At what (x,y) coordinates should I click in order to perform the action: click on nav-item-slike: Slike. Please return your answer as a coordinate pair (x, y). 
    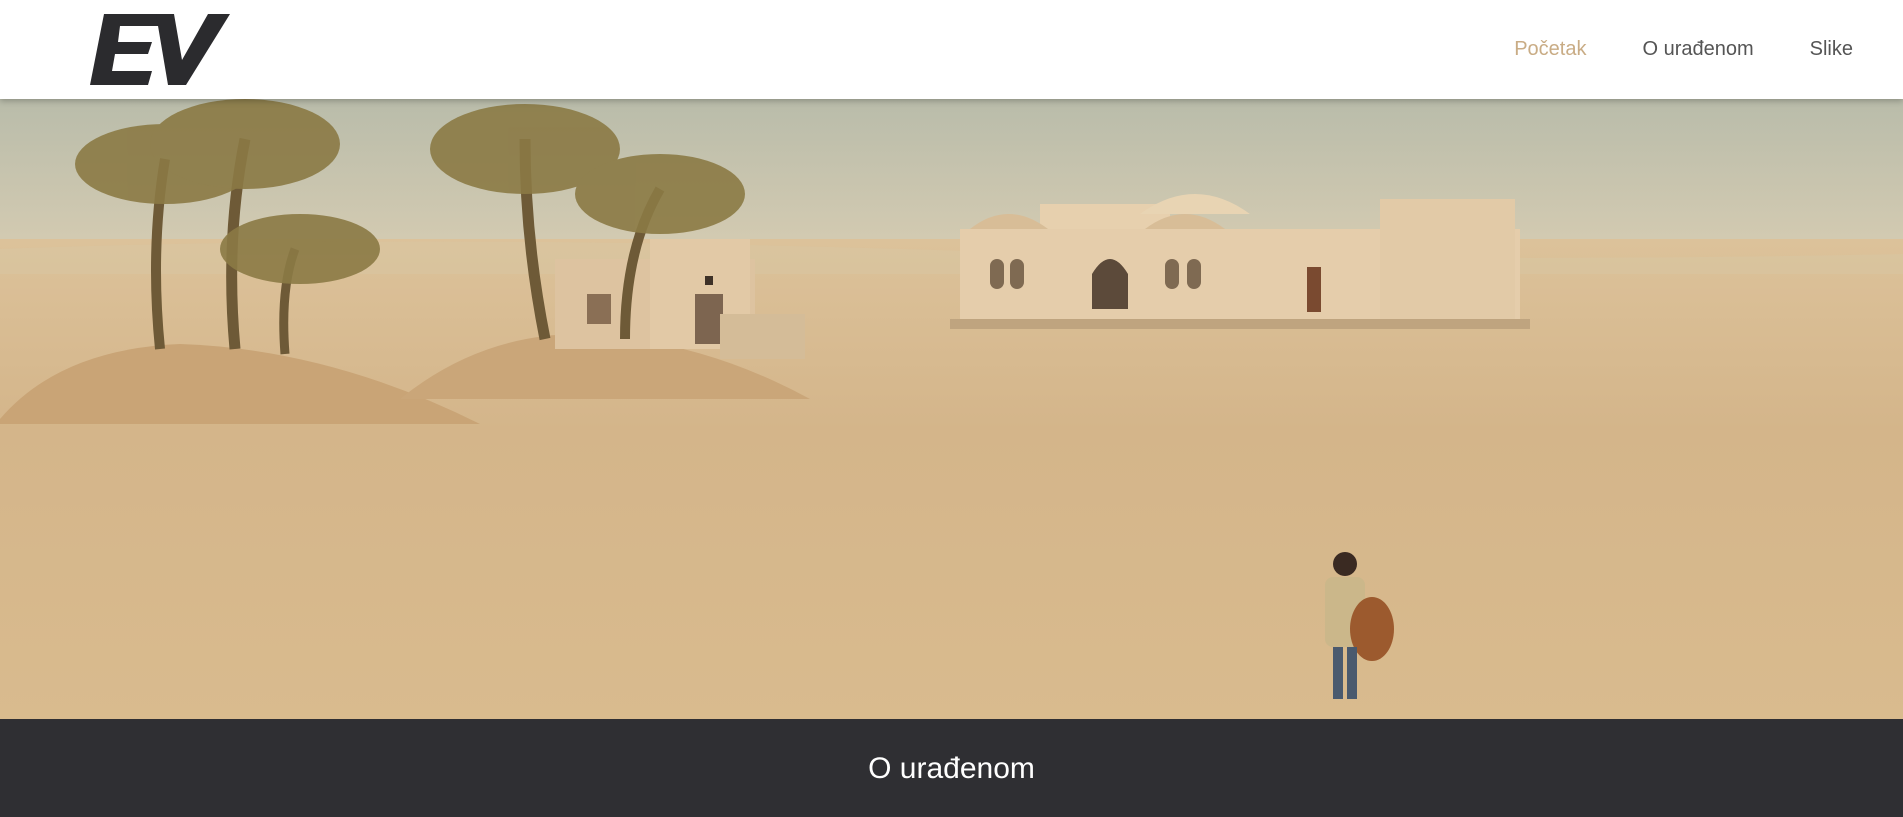
    Looking at the image, I should click on (1831, 49).